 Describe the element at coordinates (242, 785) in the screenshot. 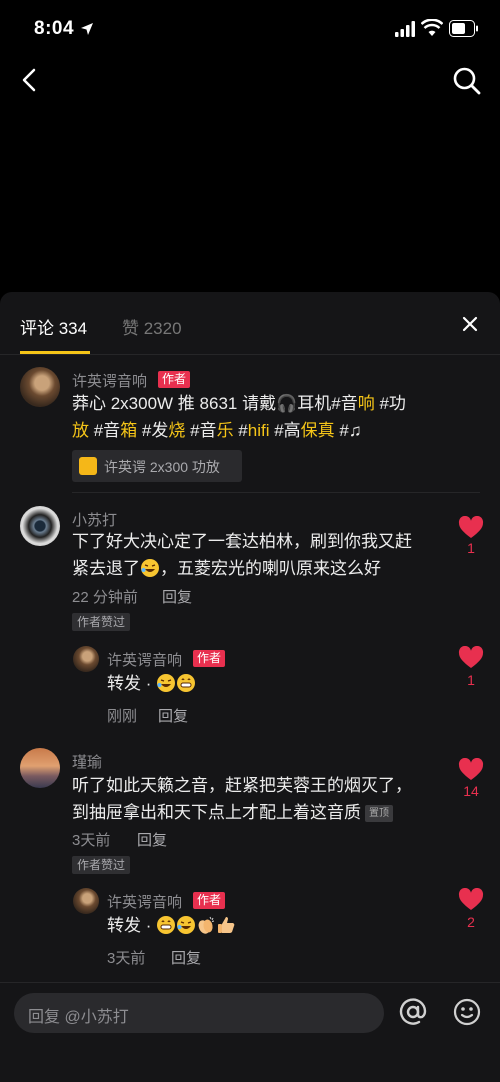

I see `comment-line: 听了如此天籁之音，赶紧把芙蓉王的烟灭了，` at that location.